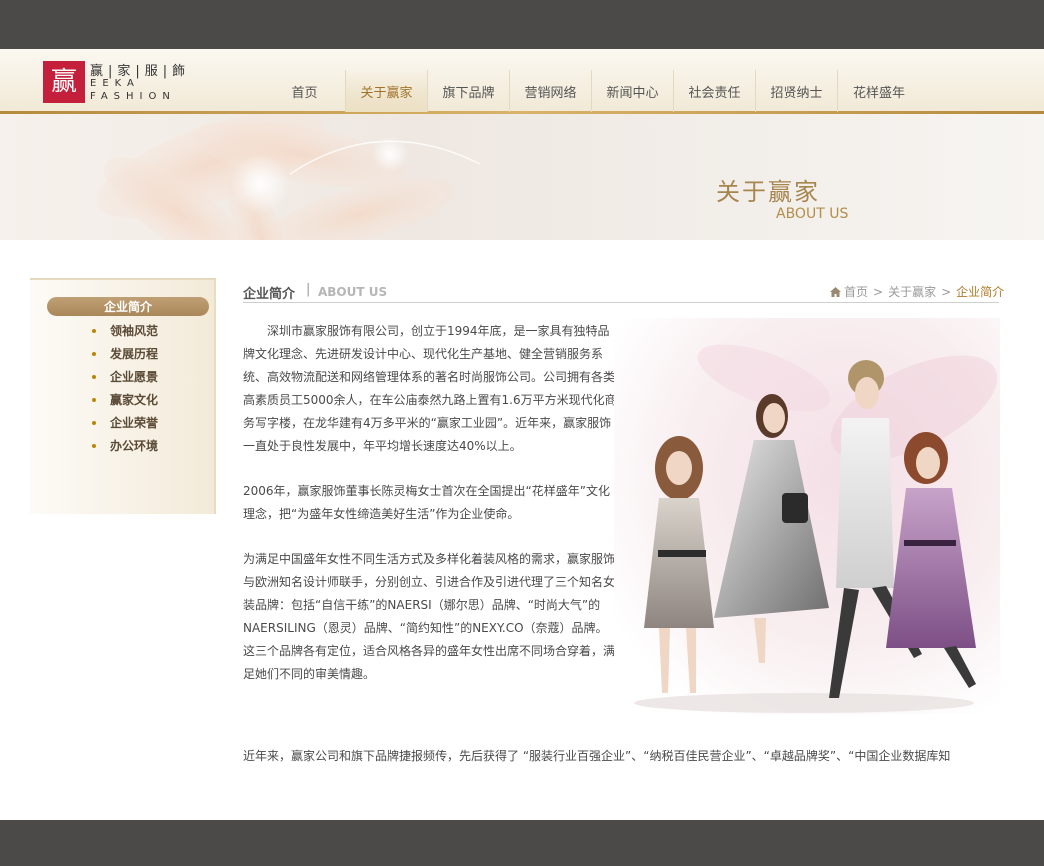  What do you see at coordinates (879, 91) in the screenshot?
I see `nav-item-prime-years: 花样盛年` at bounding box center [879, 91].